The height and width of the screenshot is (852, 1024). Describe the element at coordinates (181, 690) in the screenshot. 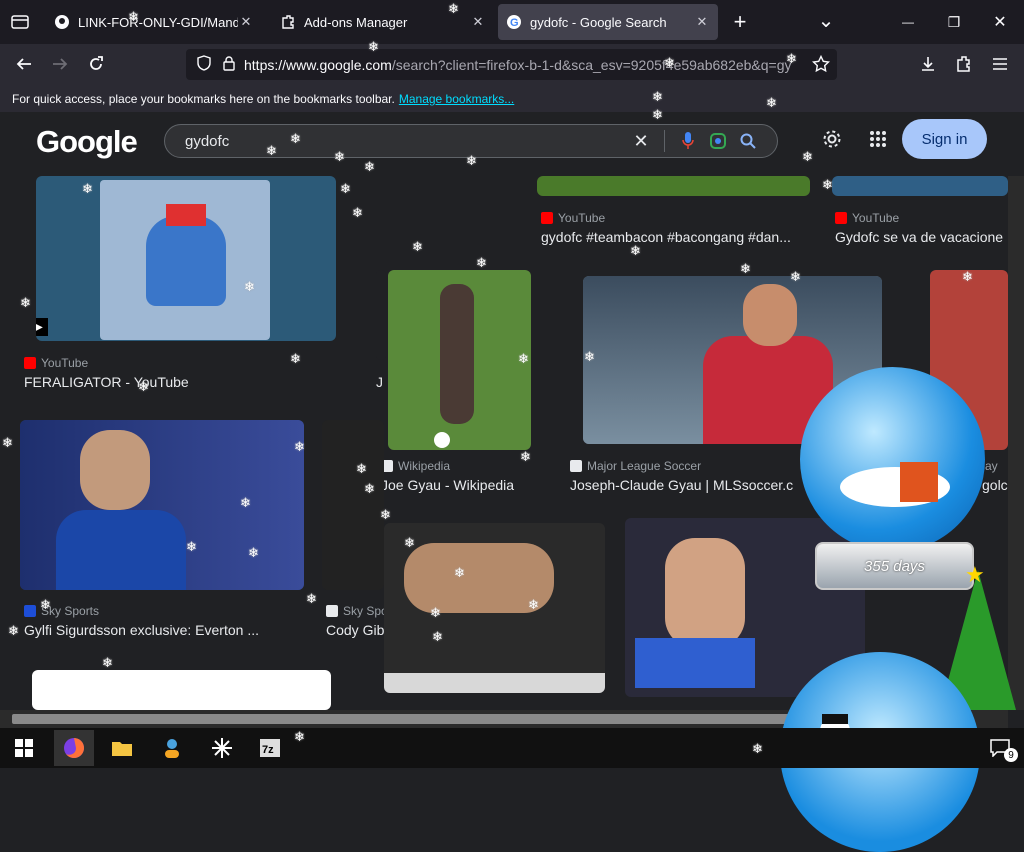

I see `result-image-bottom-left` at that location.